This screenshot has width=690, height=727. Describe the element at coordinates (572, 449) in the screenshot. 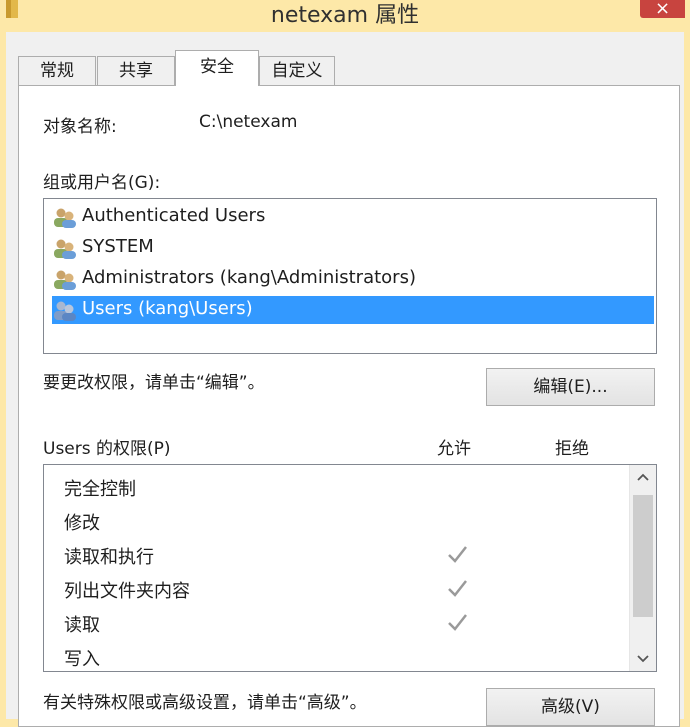

I see `deny-header: 拒绝` at that location.